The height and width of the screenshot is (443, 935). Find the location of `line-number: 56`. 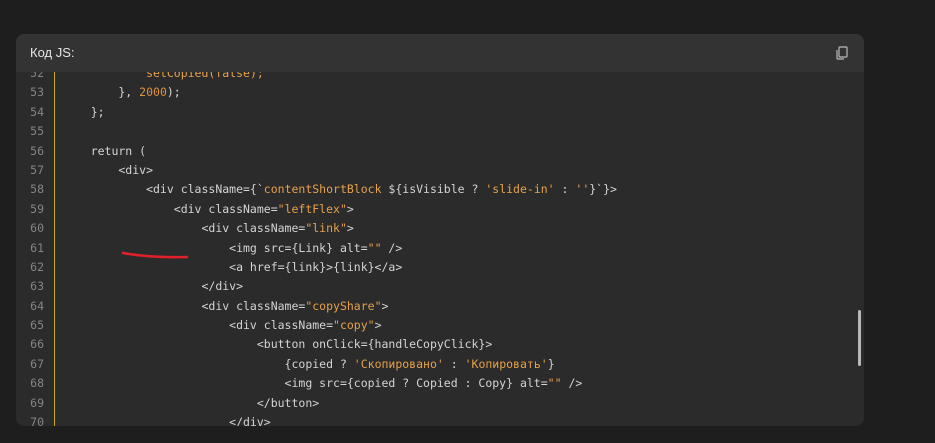

line-number: 56 is located at coordinates (37, 150).